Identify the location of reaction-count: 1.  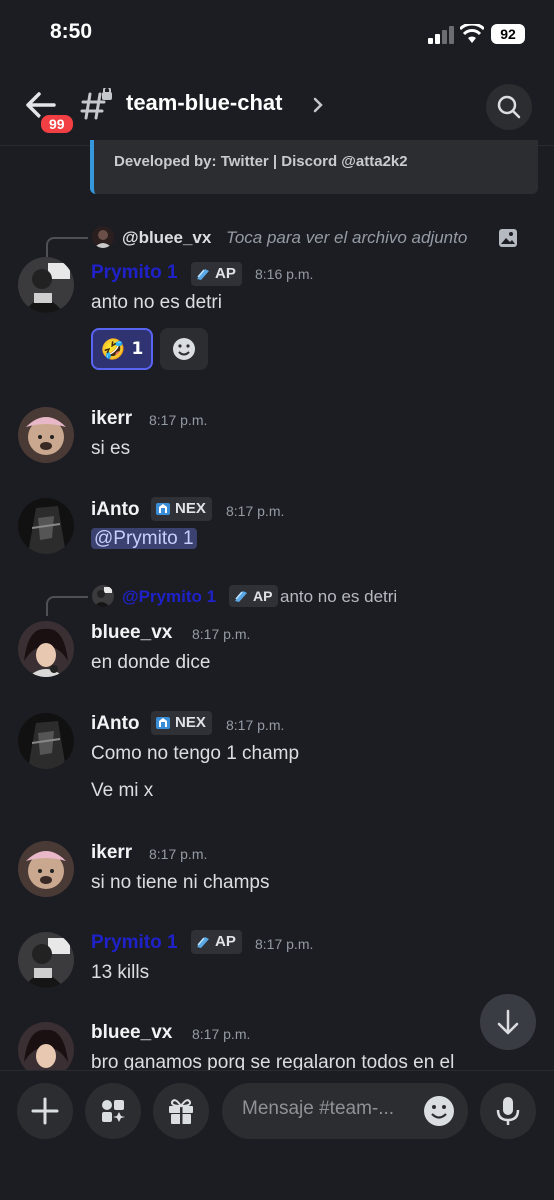
(137, 349).